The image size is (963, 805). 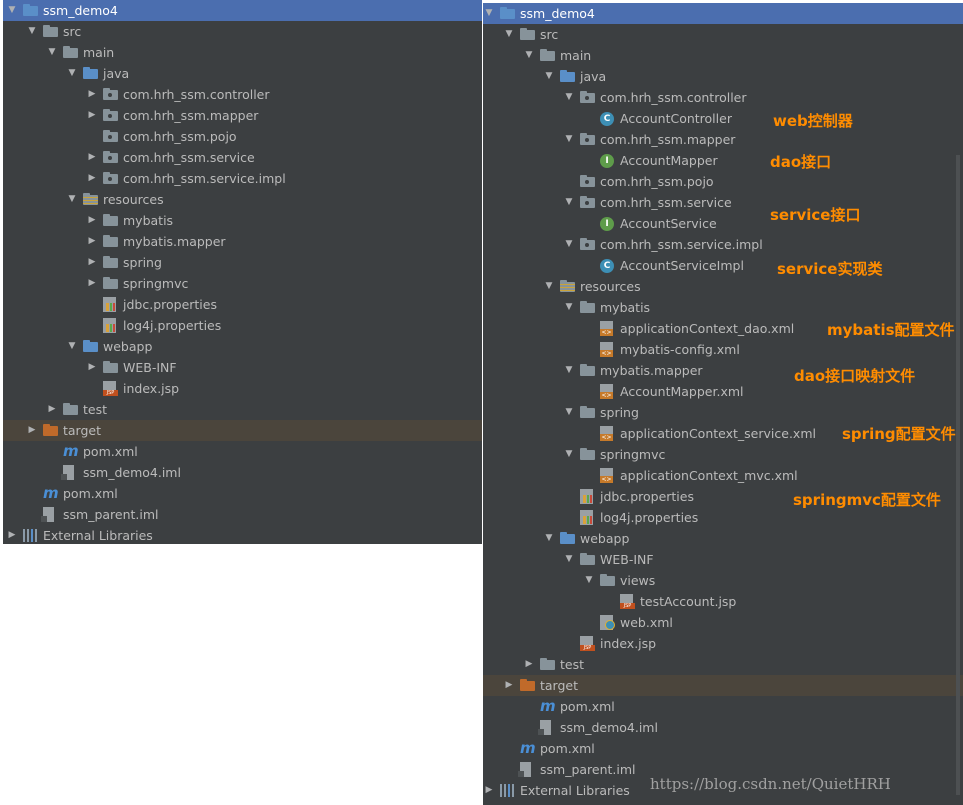 I want to click on tree-row: ▼ springmvc, so click(x=723, y=454).